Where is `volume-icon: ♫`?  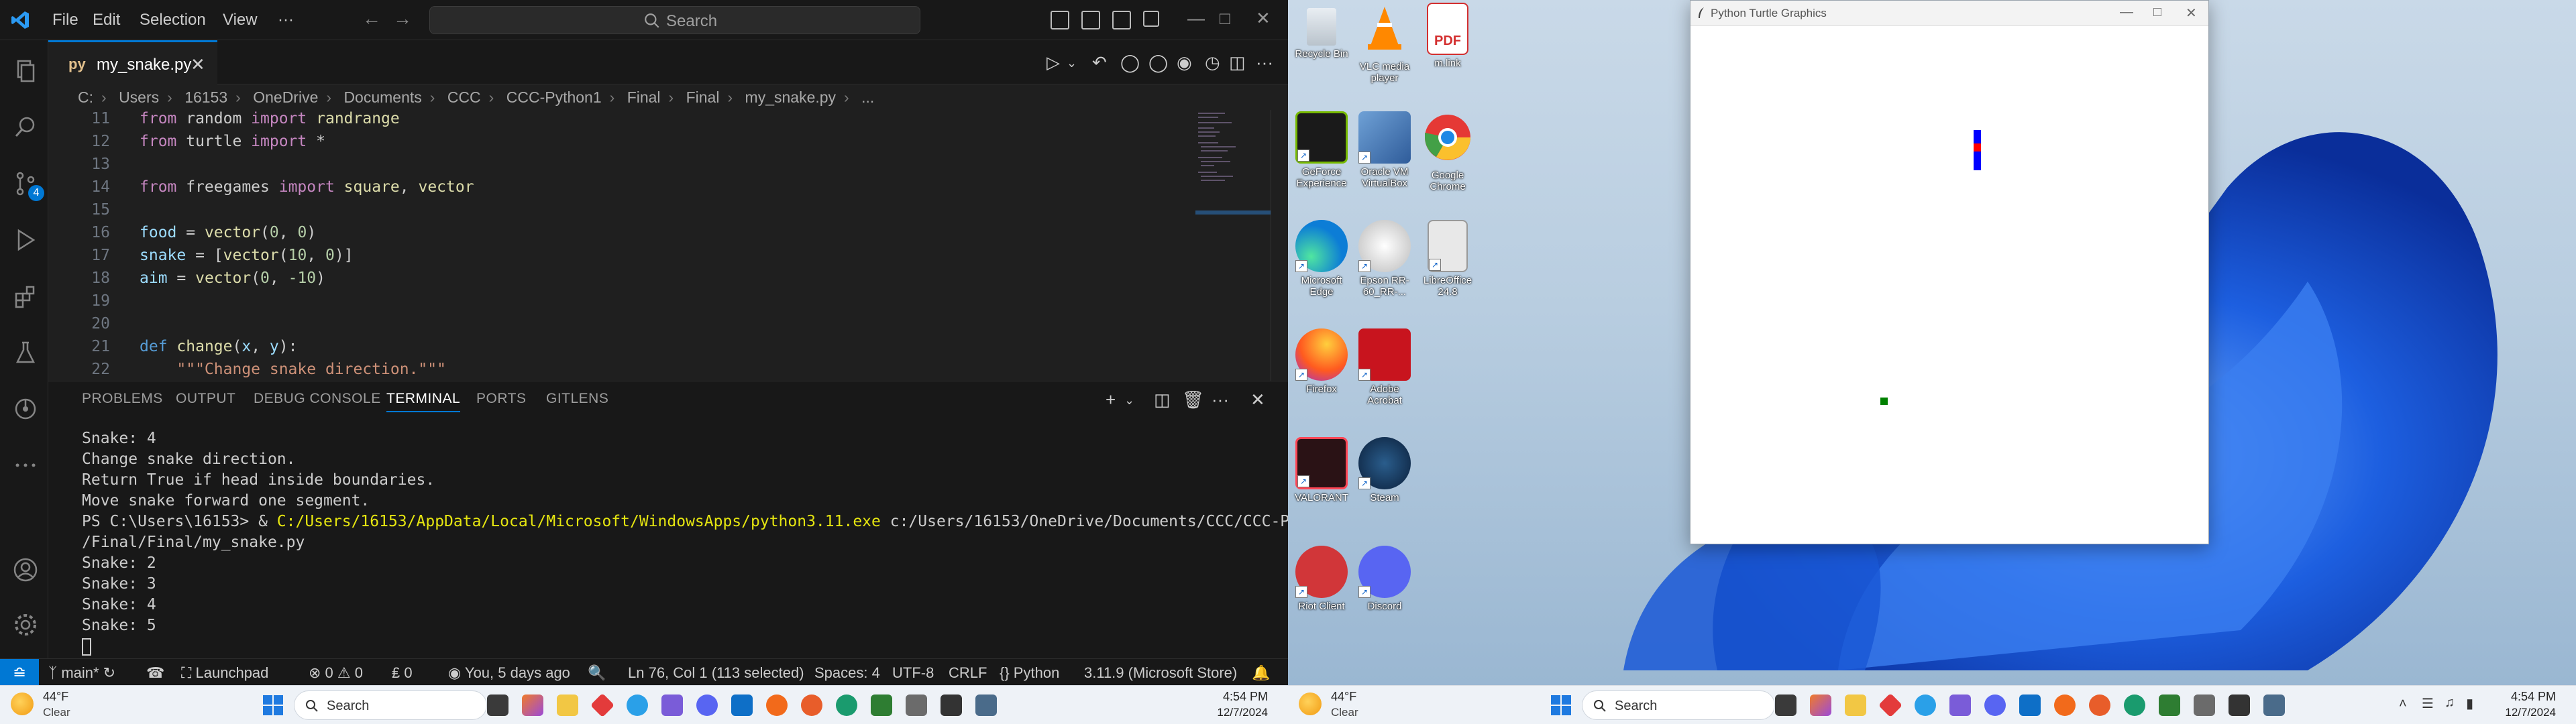 volume-icon: ♫ is located at coordinates (2450, 703).